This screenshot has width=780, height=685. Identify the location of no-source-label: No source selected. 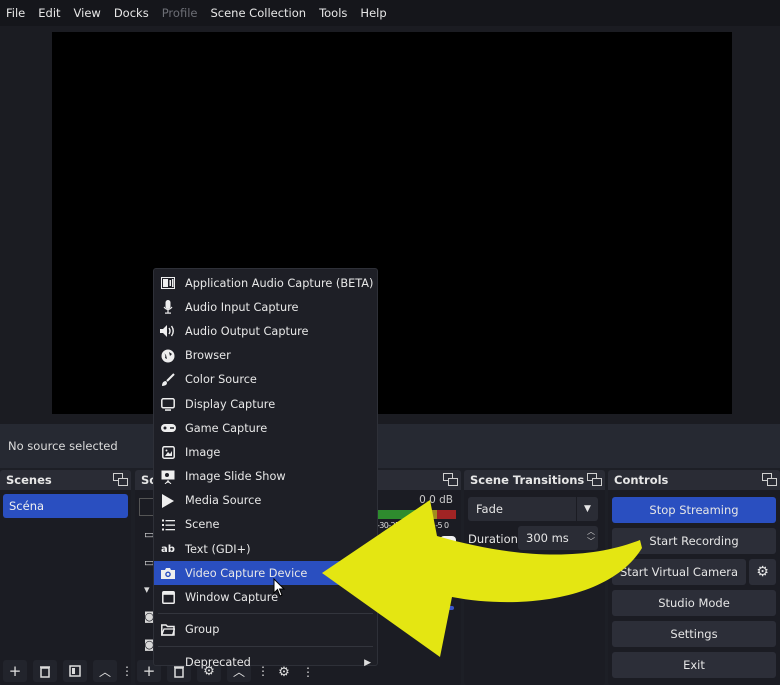
(63, 446).